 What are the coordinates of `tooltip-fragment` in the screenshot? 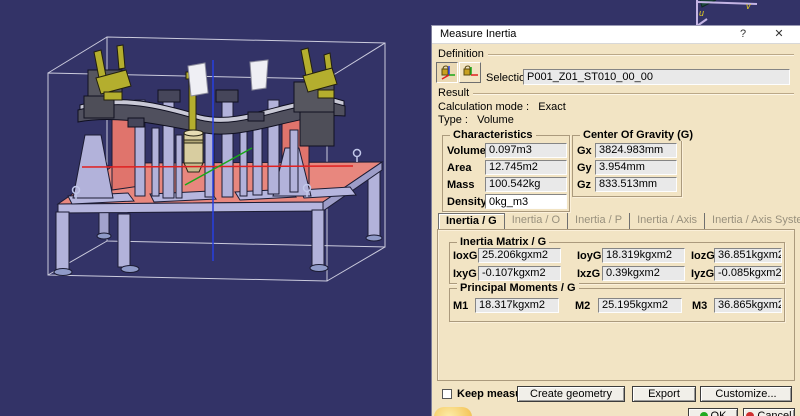 It's located at (453, 411).